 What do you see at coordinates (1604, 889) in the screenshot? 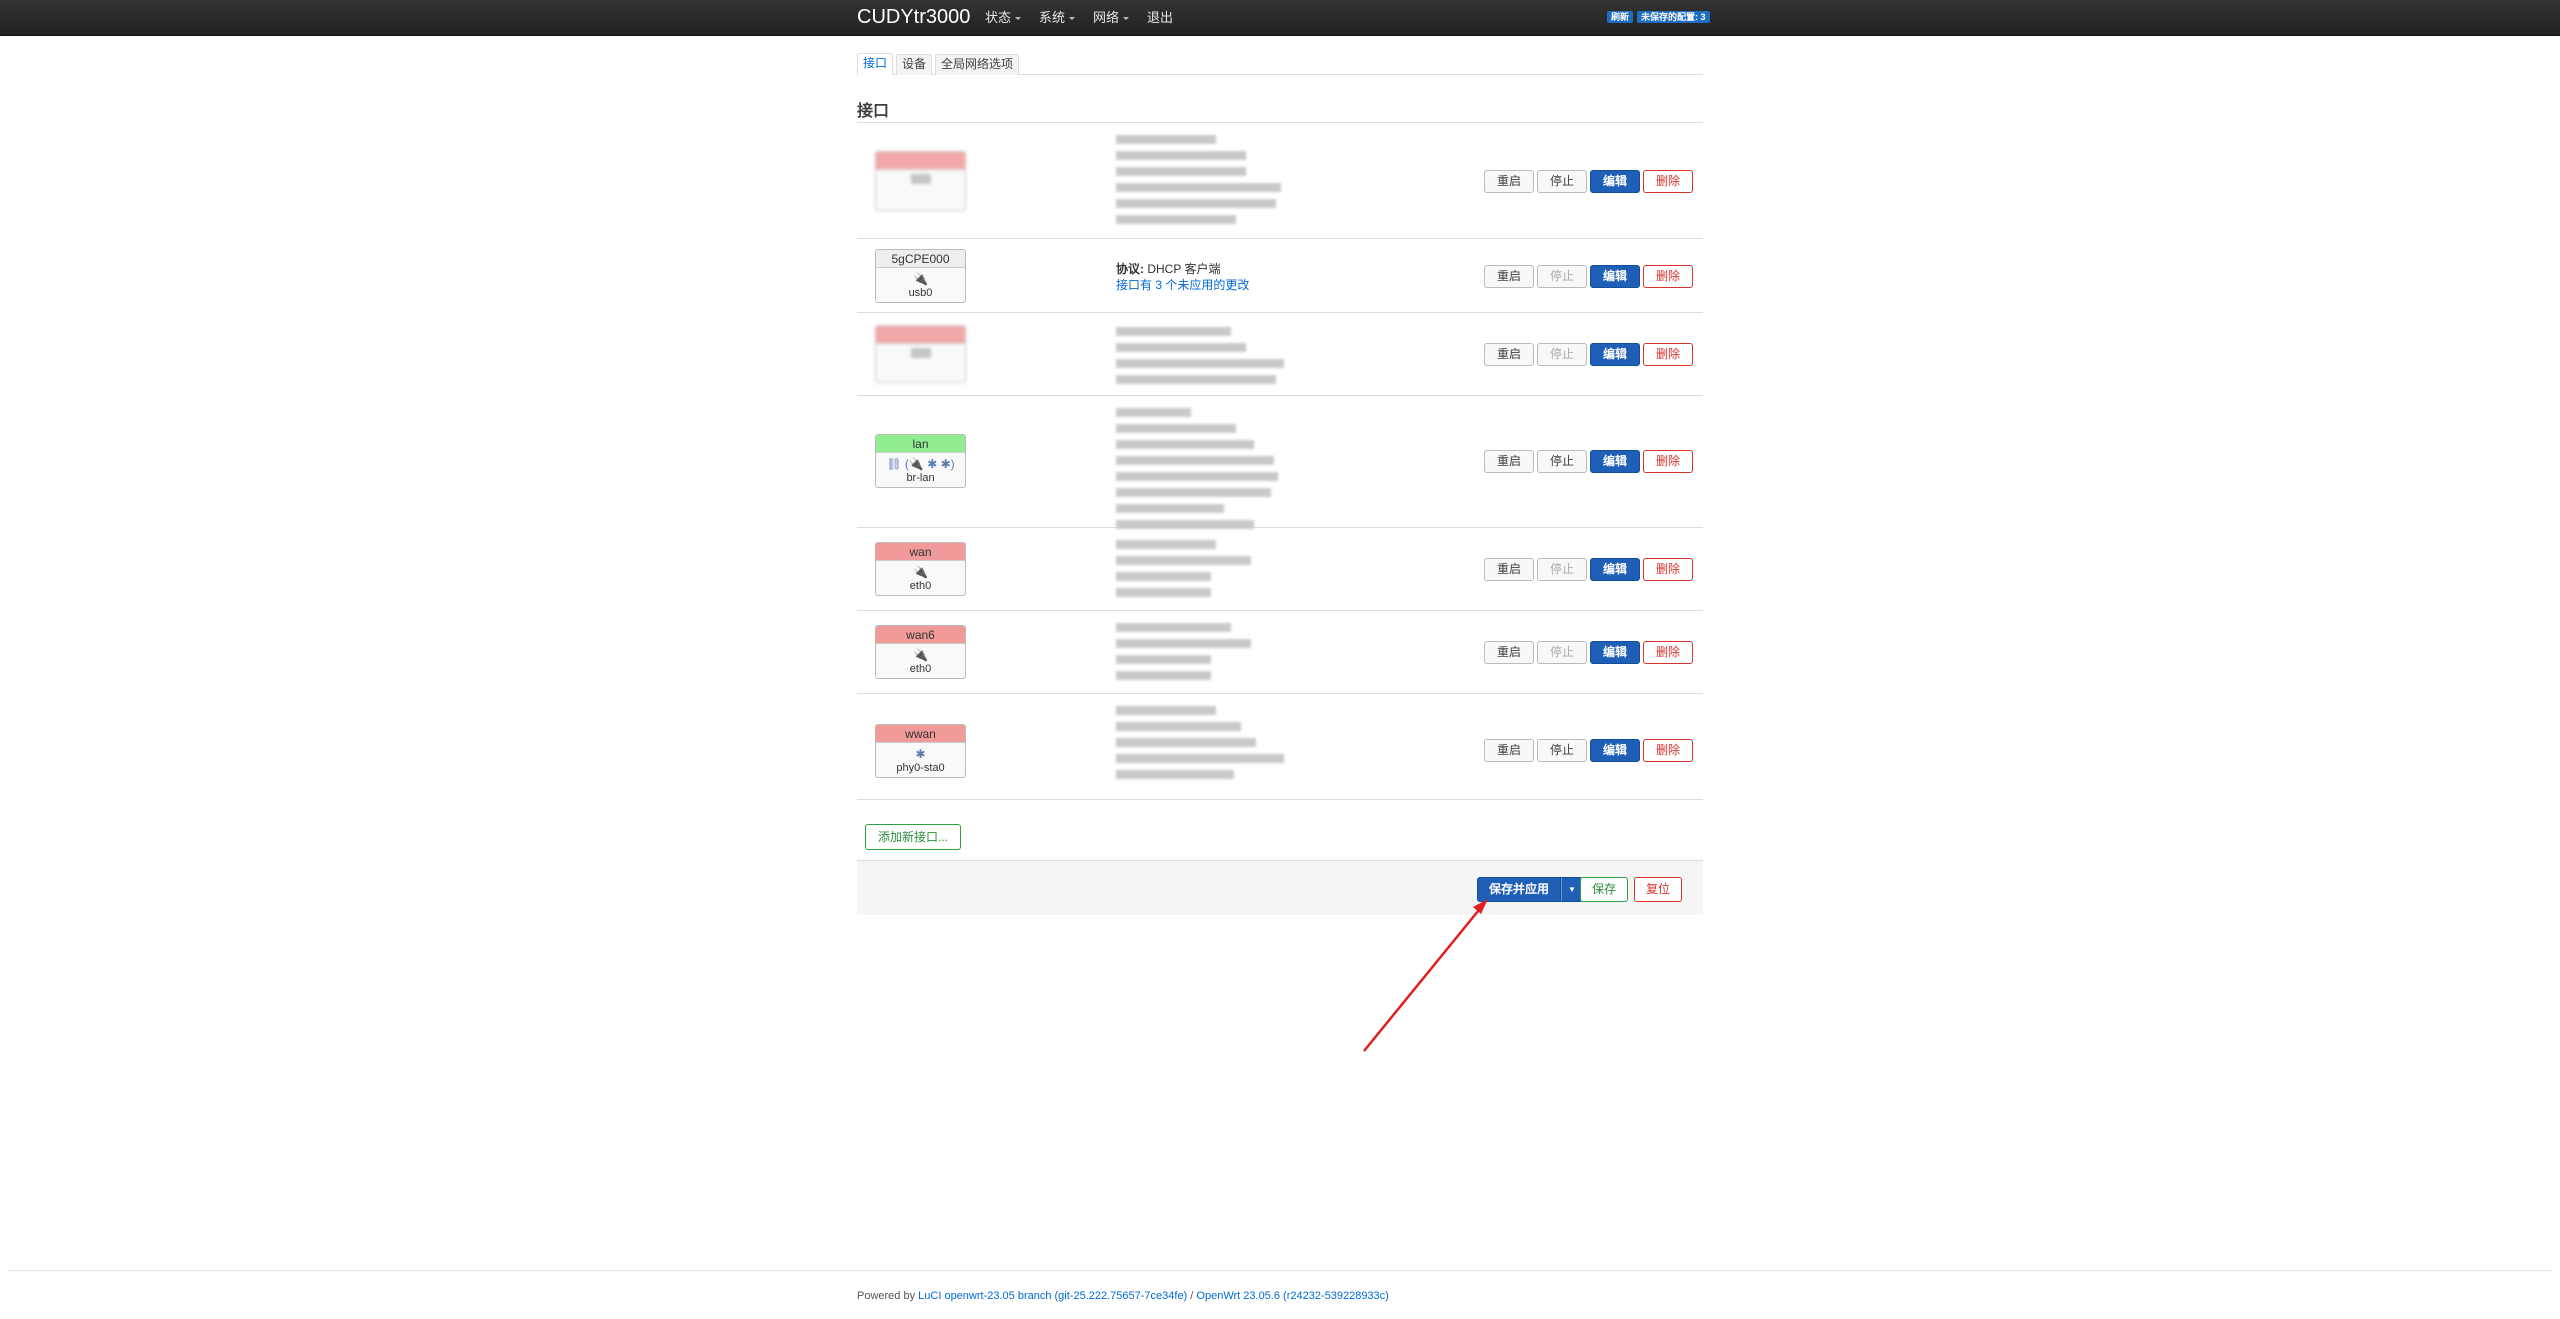
I see `save-button: 保存` at bounding box center [1604, 889].